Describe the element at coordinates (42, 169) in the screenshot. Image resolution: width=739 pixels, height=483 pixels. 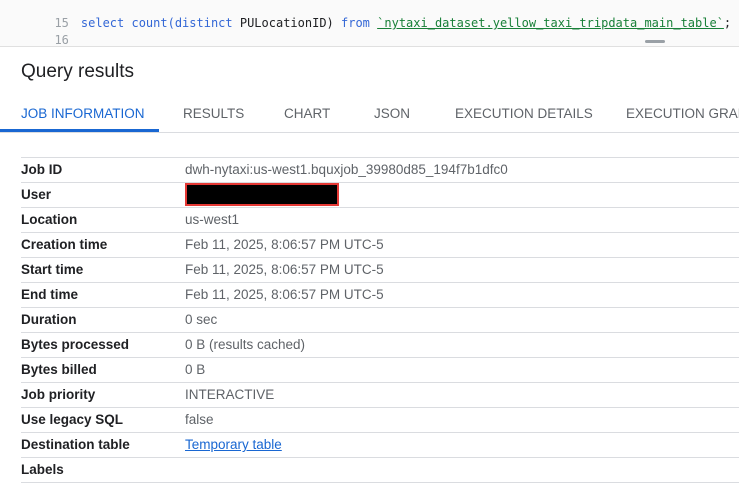
I see `job-id-label: Job ID` at that location.